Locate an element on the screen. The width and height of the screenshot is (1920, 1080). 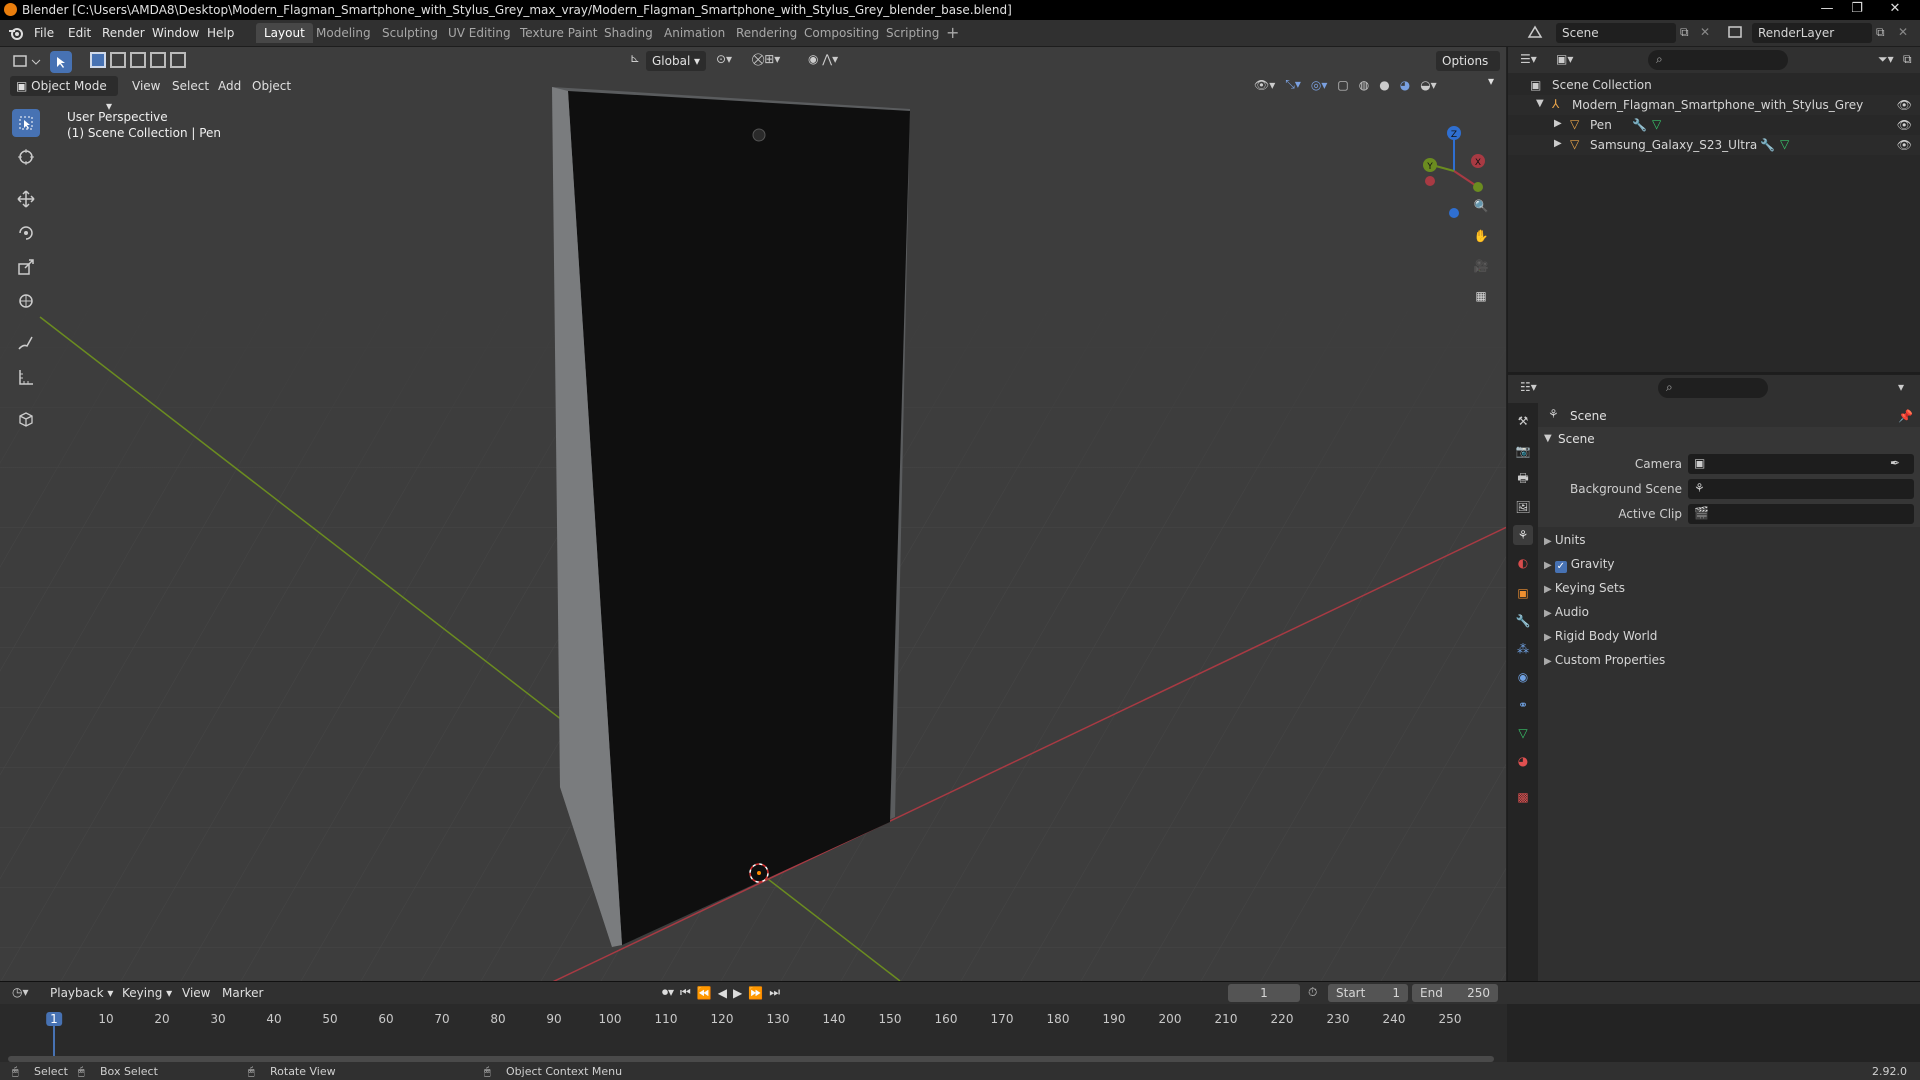
camera-view-icon: 🎥 is located at coordinates (1481, 266).